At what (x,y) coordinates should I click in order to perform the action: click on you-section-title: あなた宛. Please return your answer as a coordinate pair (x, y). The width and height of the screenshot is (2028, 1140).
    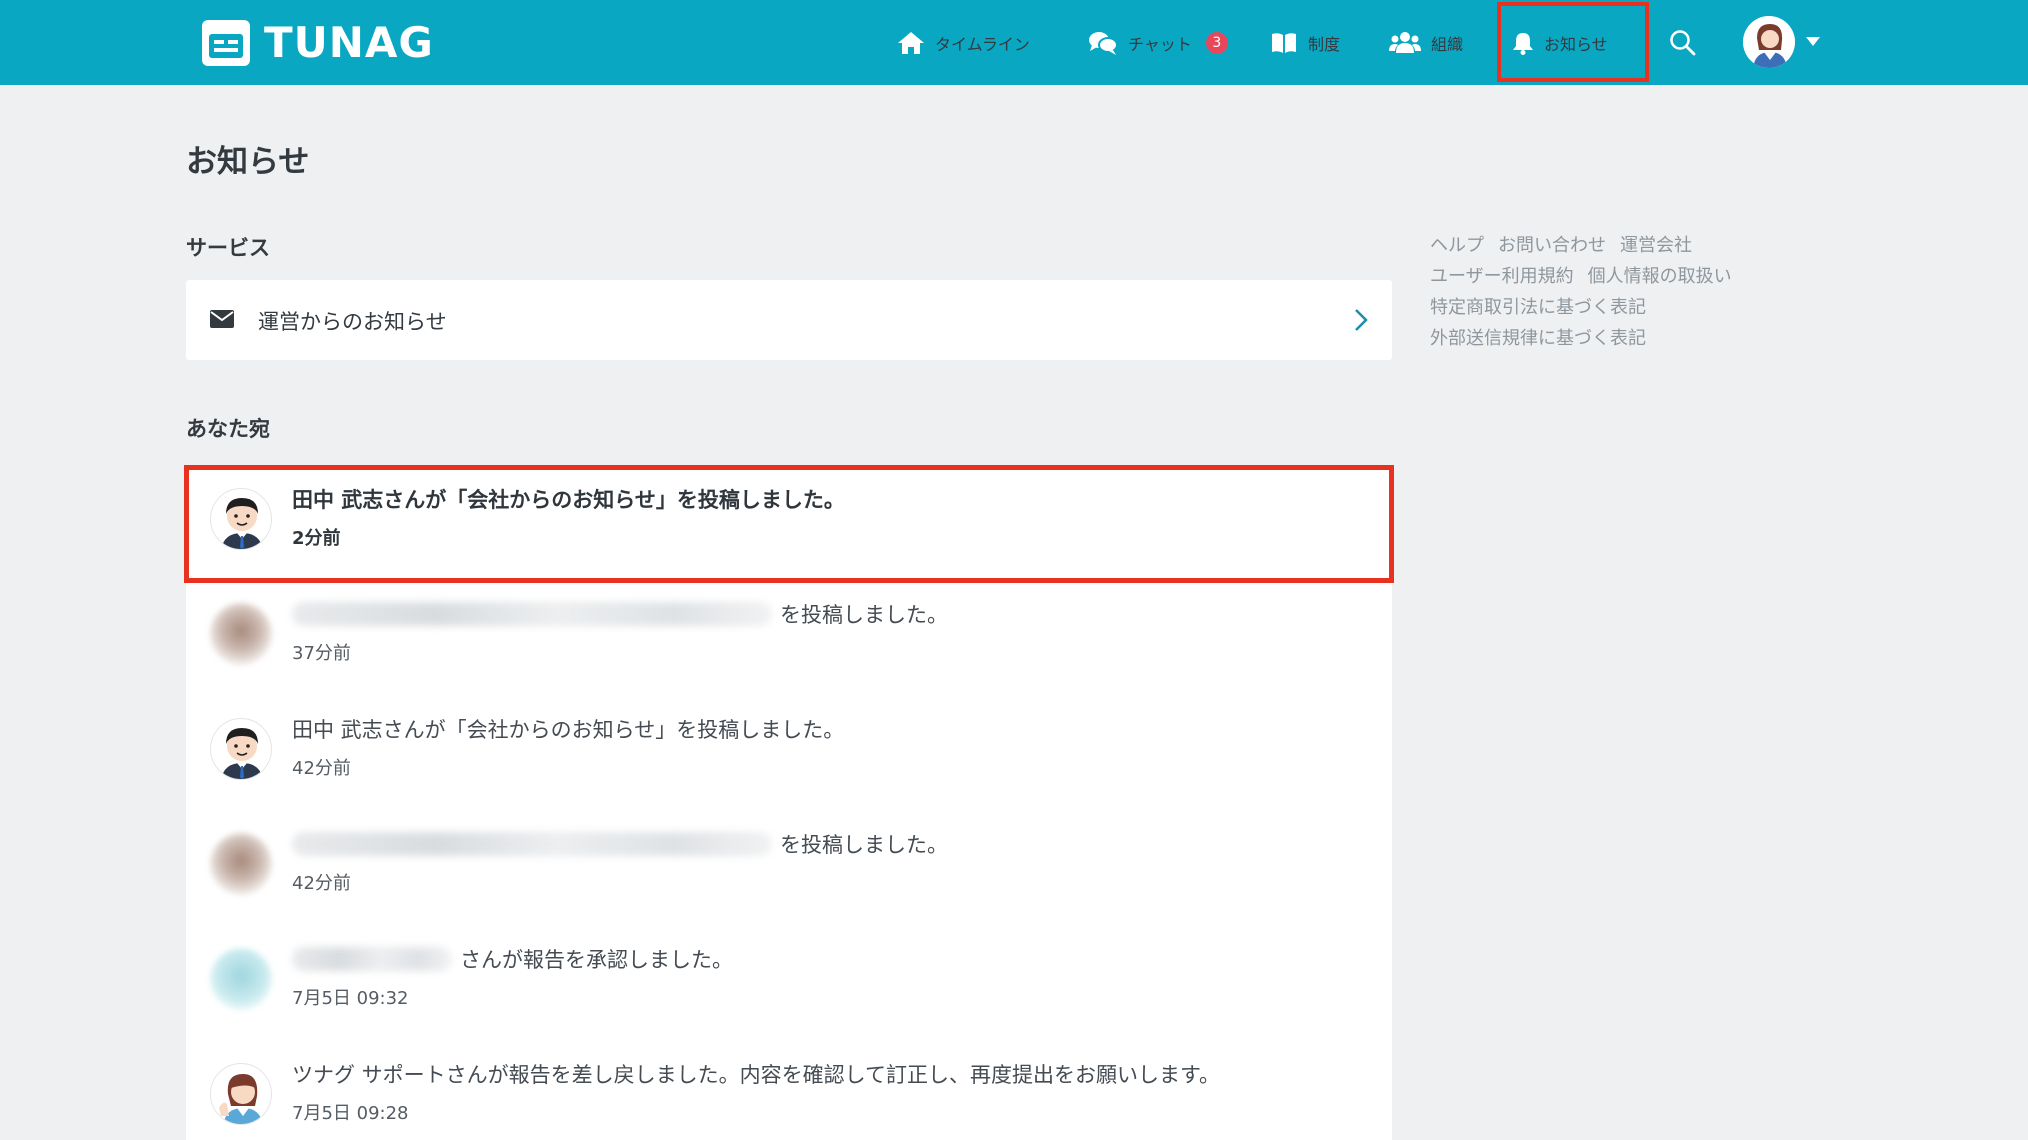
    Looking at the image, I should click on (228, 429).